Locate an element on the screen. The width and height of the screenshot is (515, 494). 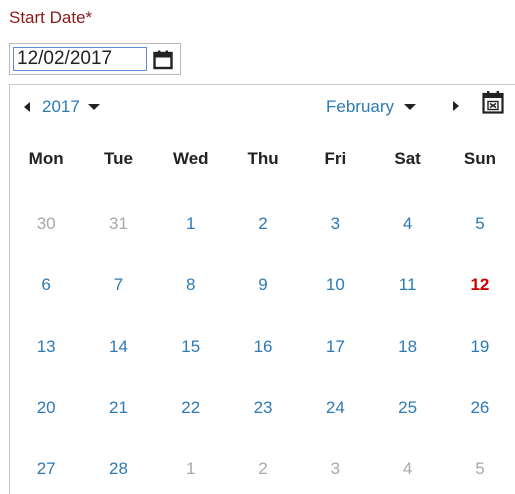
day-cell: 17 is located at coordinates (335, 347).